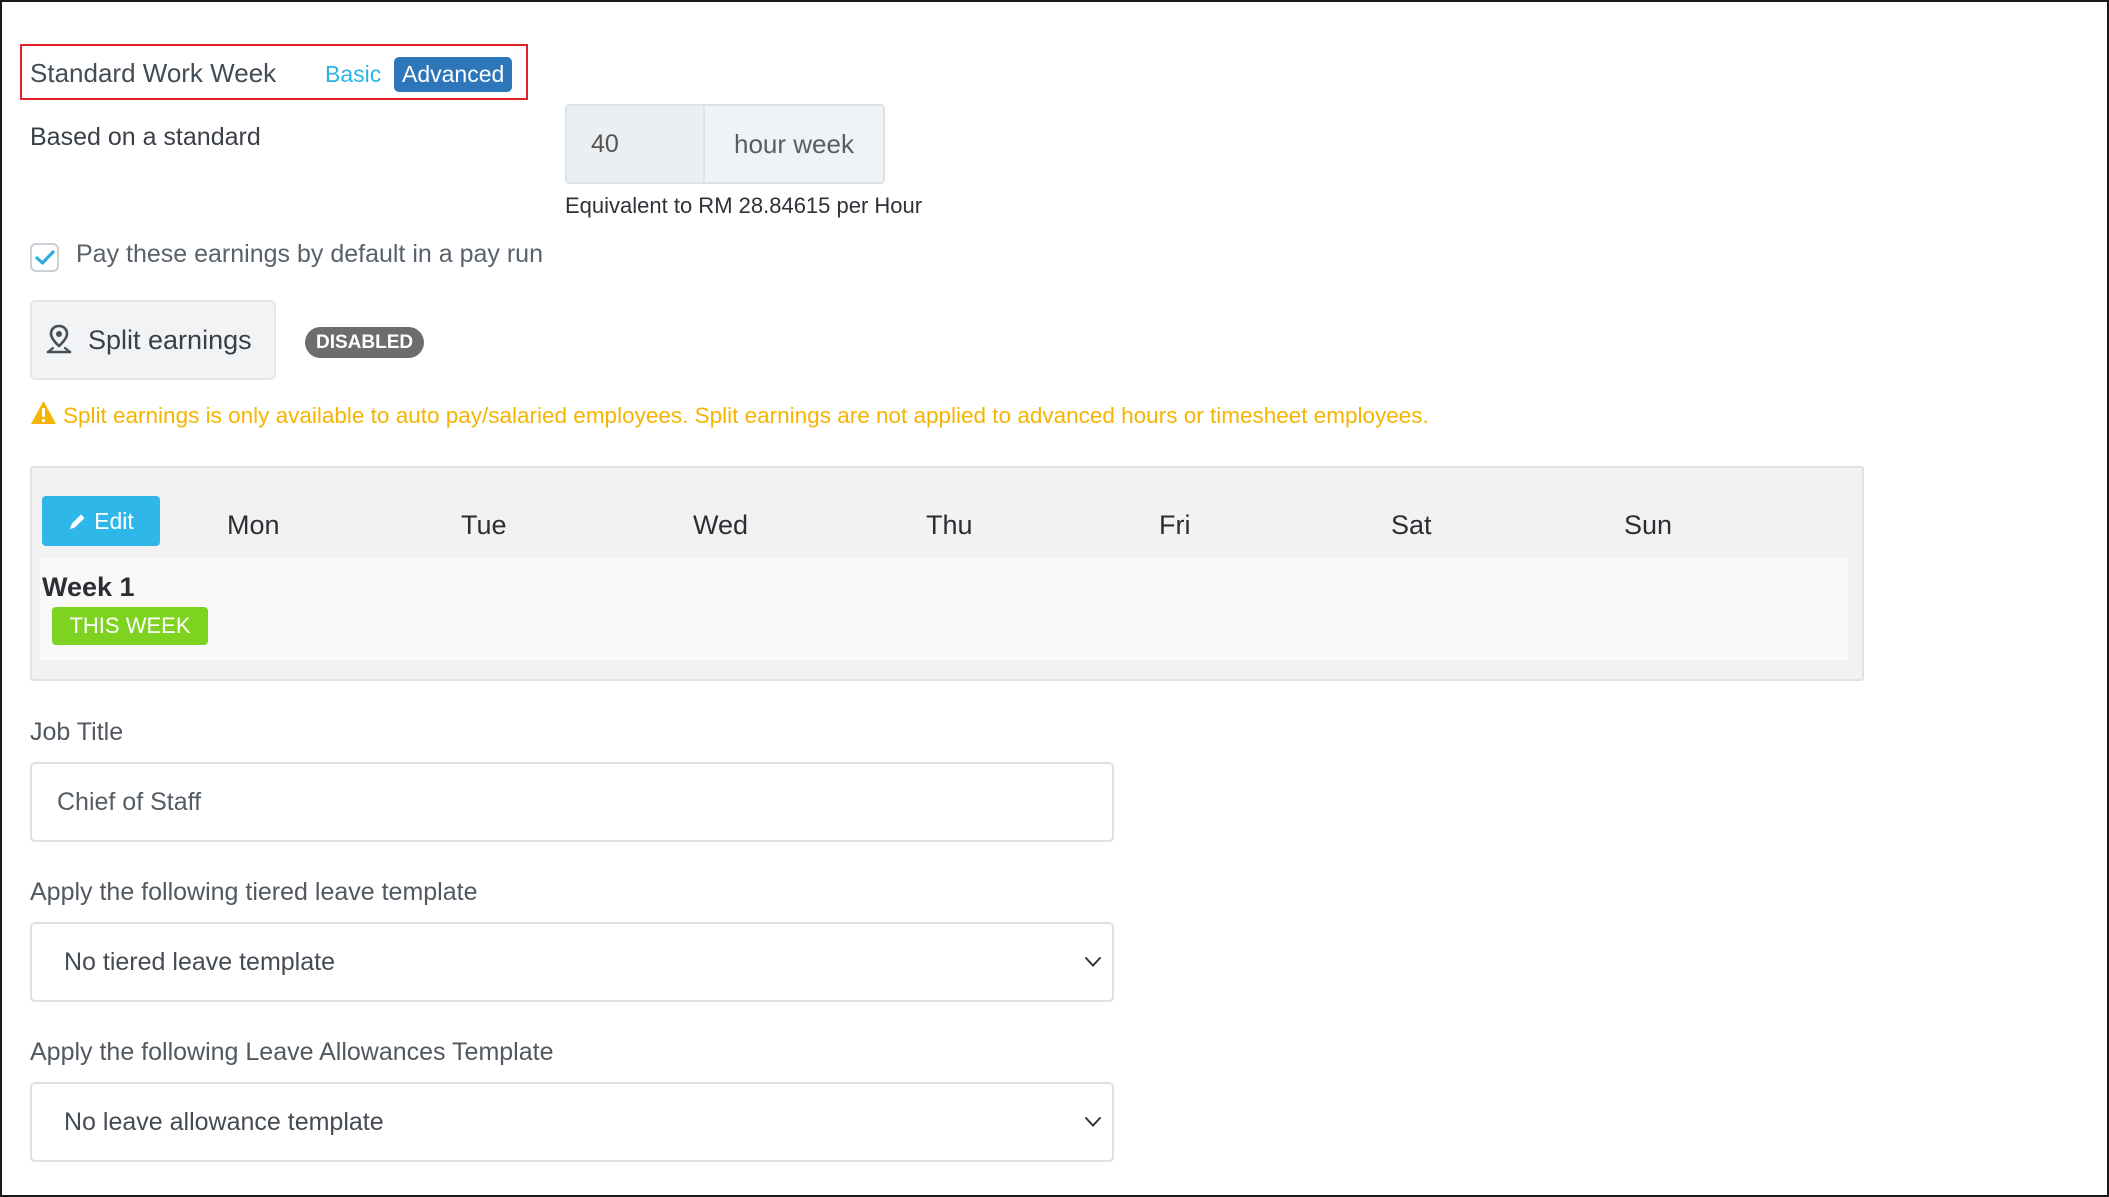 Image resolution: width=2109 pixels, height=1197 pixels. Describe the element at coordinates (453, 74) in the screenshot. I see `mode-advanced-button: Advanced` at that location.